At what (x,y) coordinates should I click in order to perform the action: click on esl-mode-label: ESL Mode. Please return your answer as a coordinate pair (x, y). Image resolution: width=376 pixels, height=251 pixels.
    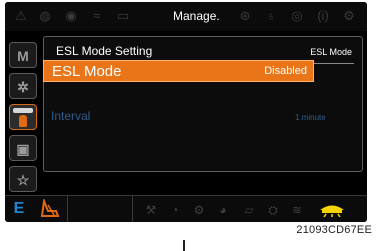
    Looking at the image, I should click on (87, 71).